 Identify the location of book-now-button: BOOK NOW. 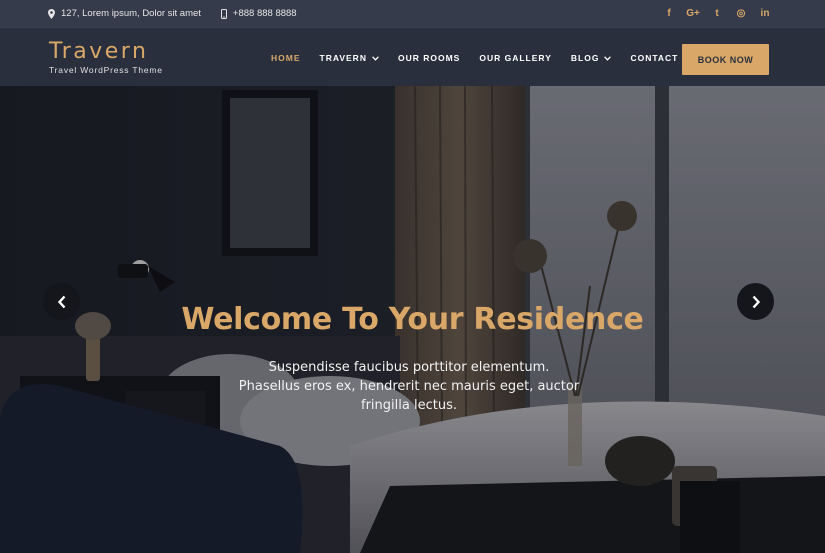
(725, 59).